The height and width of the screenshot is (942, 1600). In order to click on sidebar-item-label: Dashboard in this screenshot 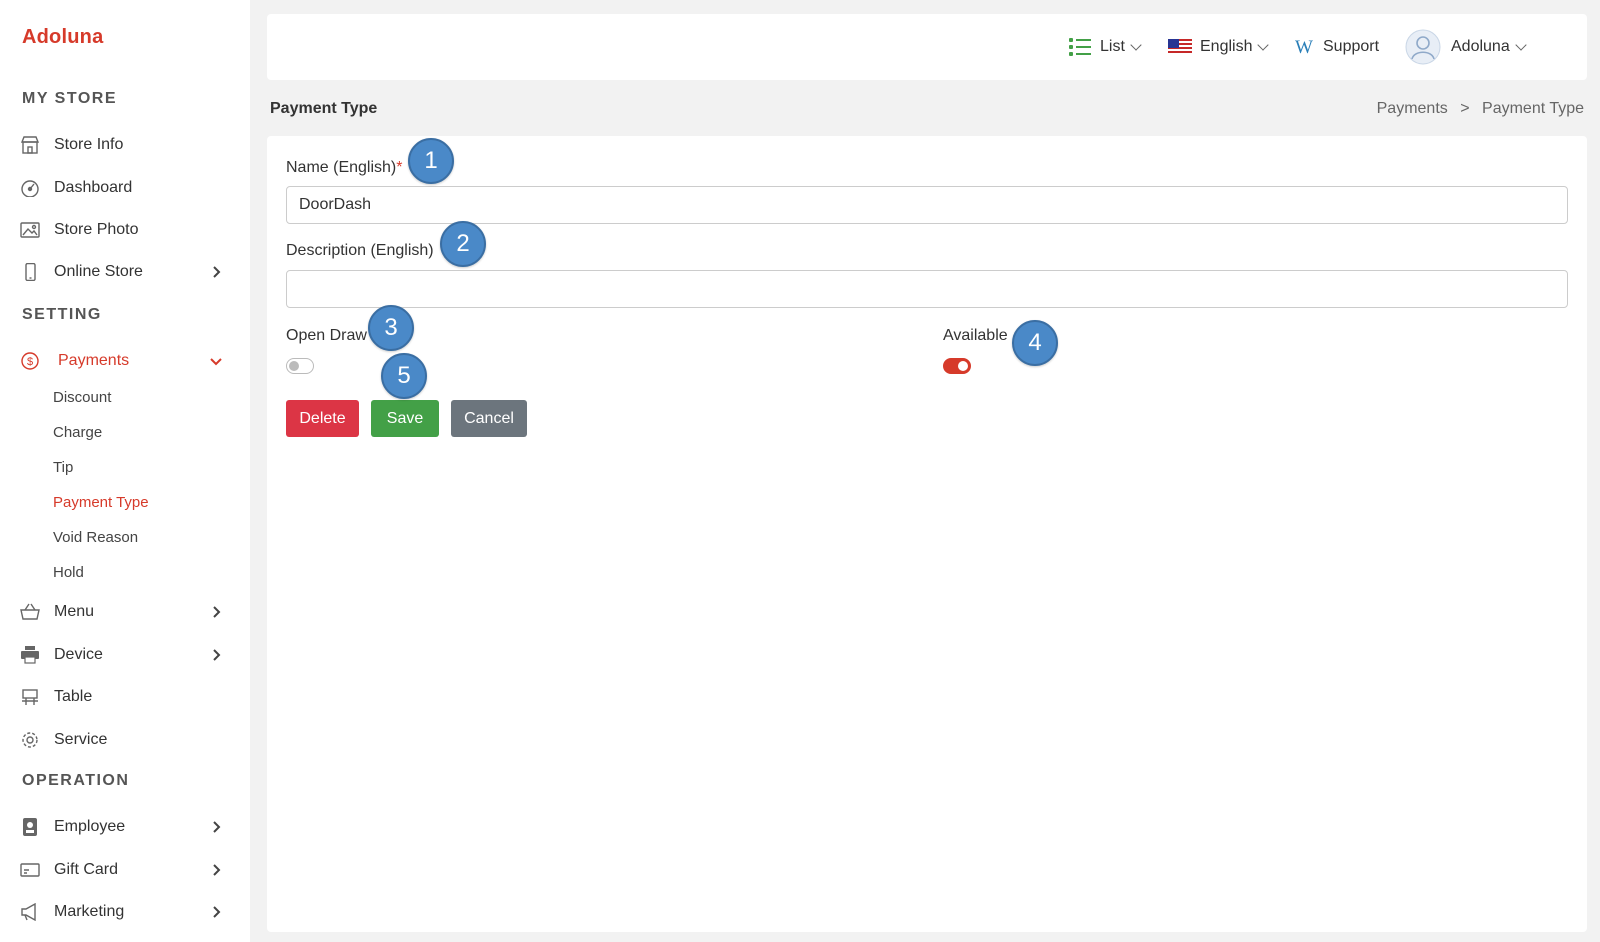, I will do `click(93, 187)`.